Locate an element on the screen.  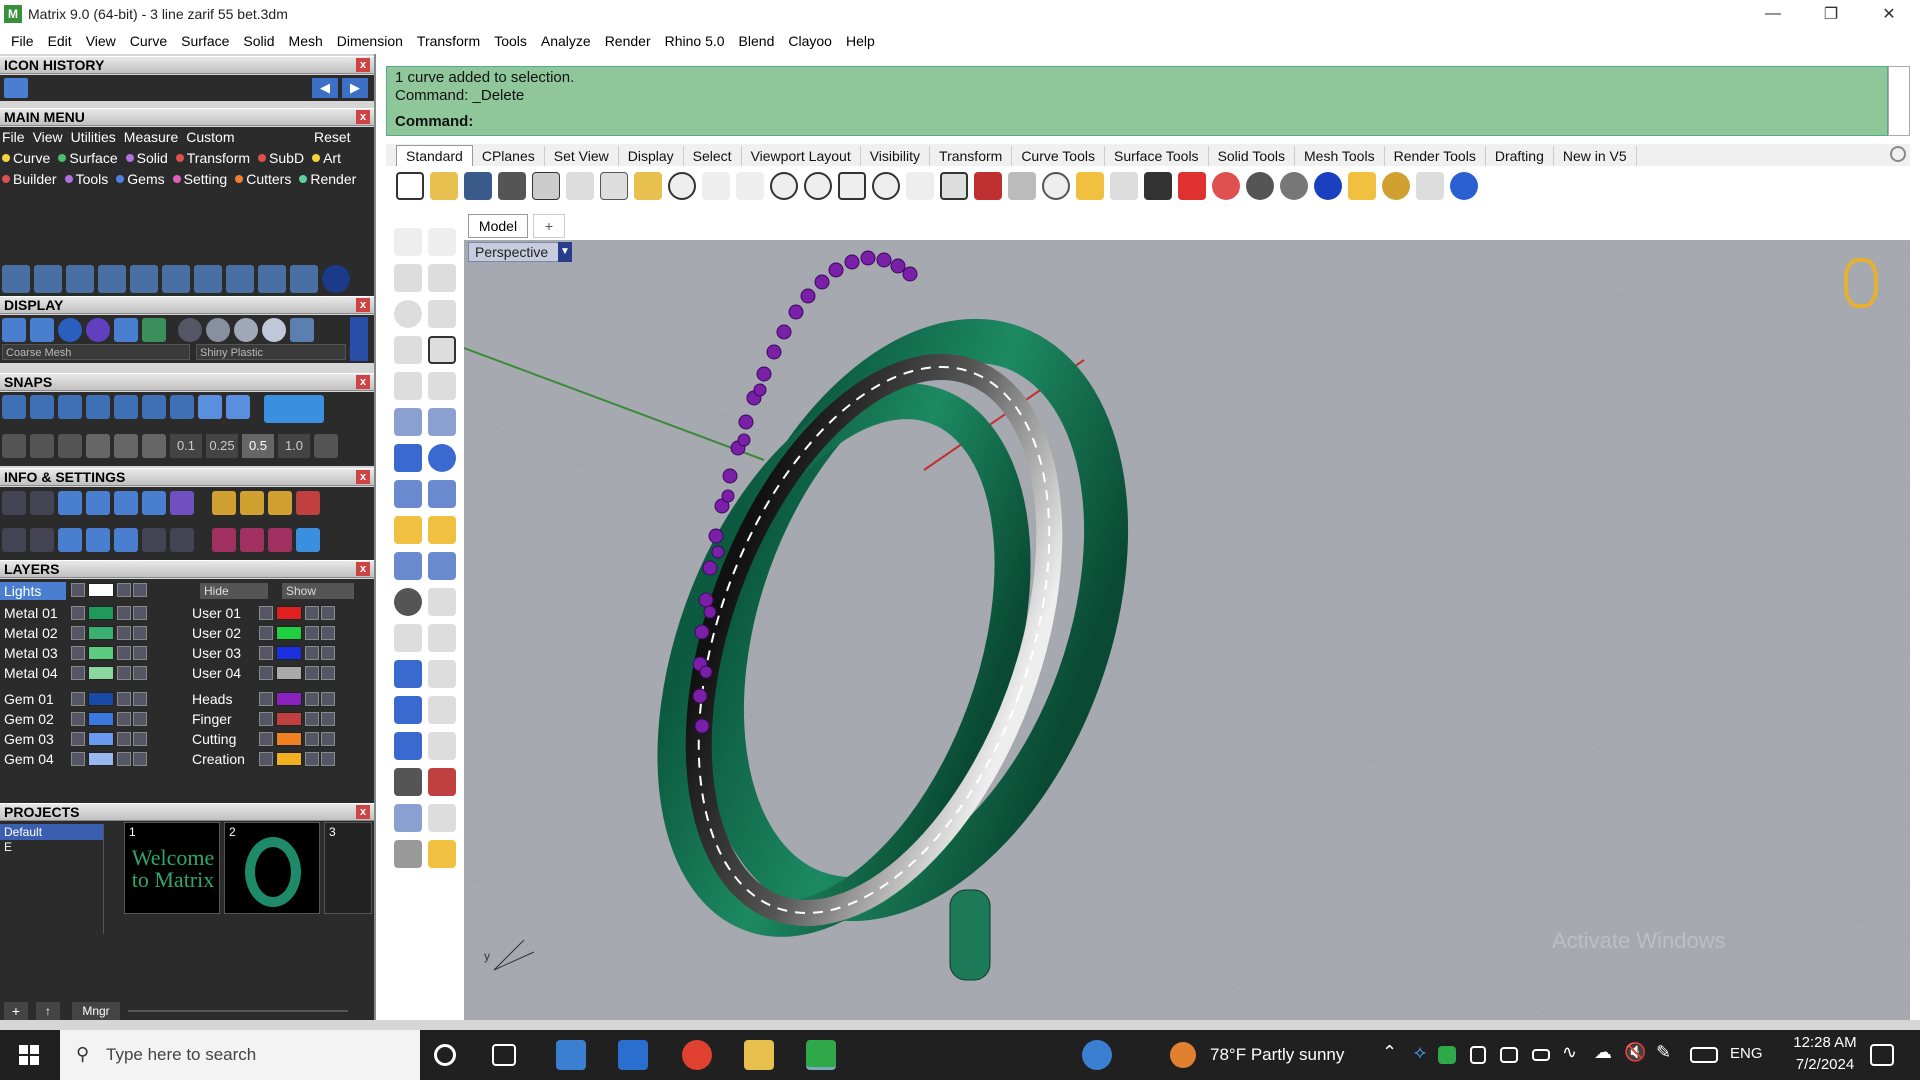
windows-icon is located at coordinates (14, 540).